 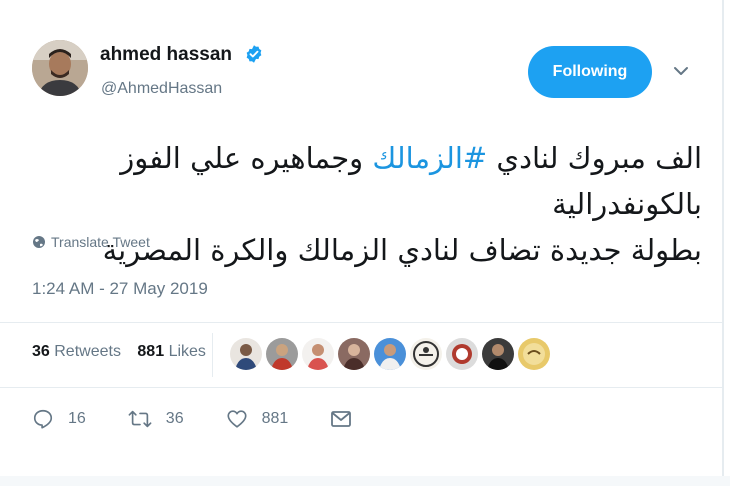 I want to click on hashtag-link: #الزمالك, so click(x=429, y=158).